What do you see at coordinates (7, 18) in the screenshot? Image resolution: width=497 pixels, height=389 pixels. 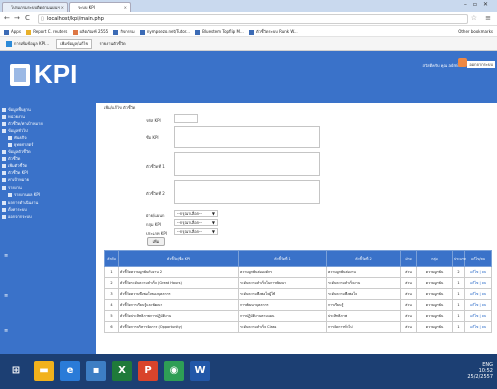 I see `back-icon: ←` at bounding box center [7, 18].